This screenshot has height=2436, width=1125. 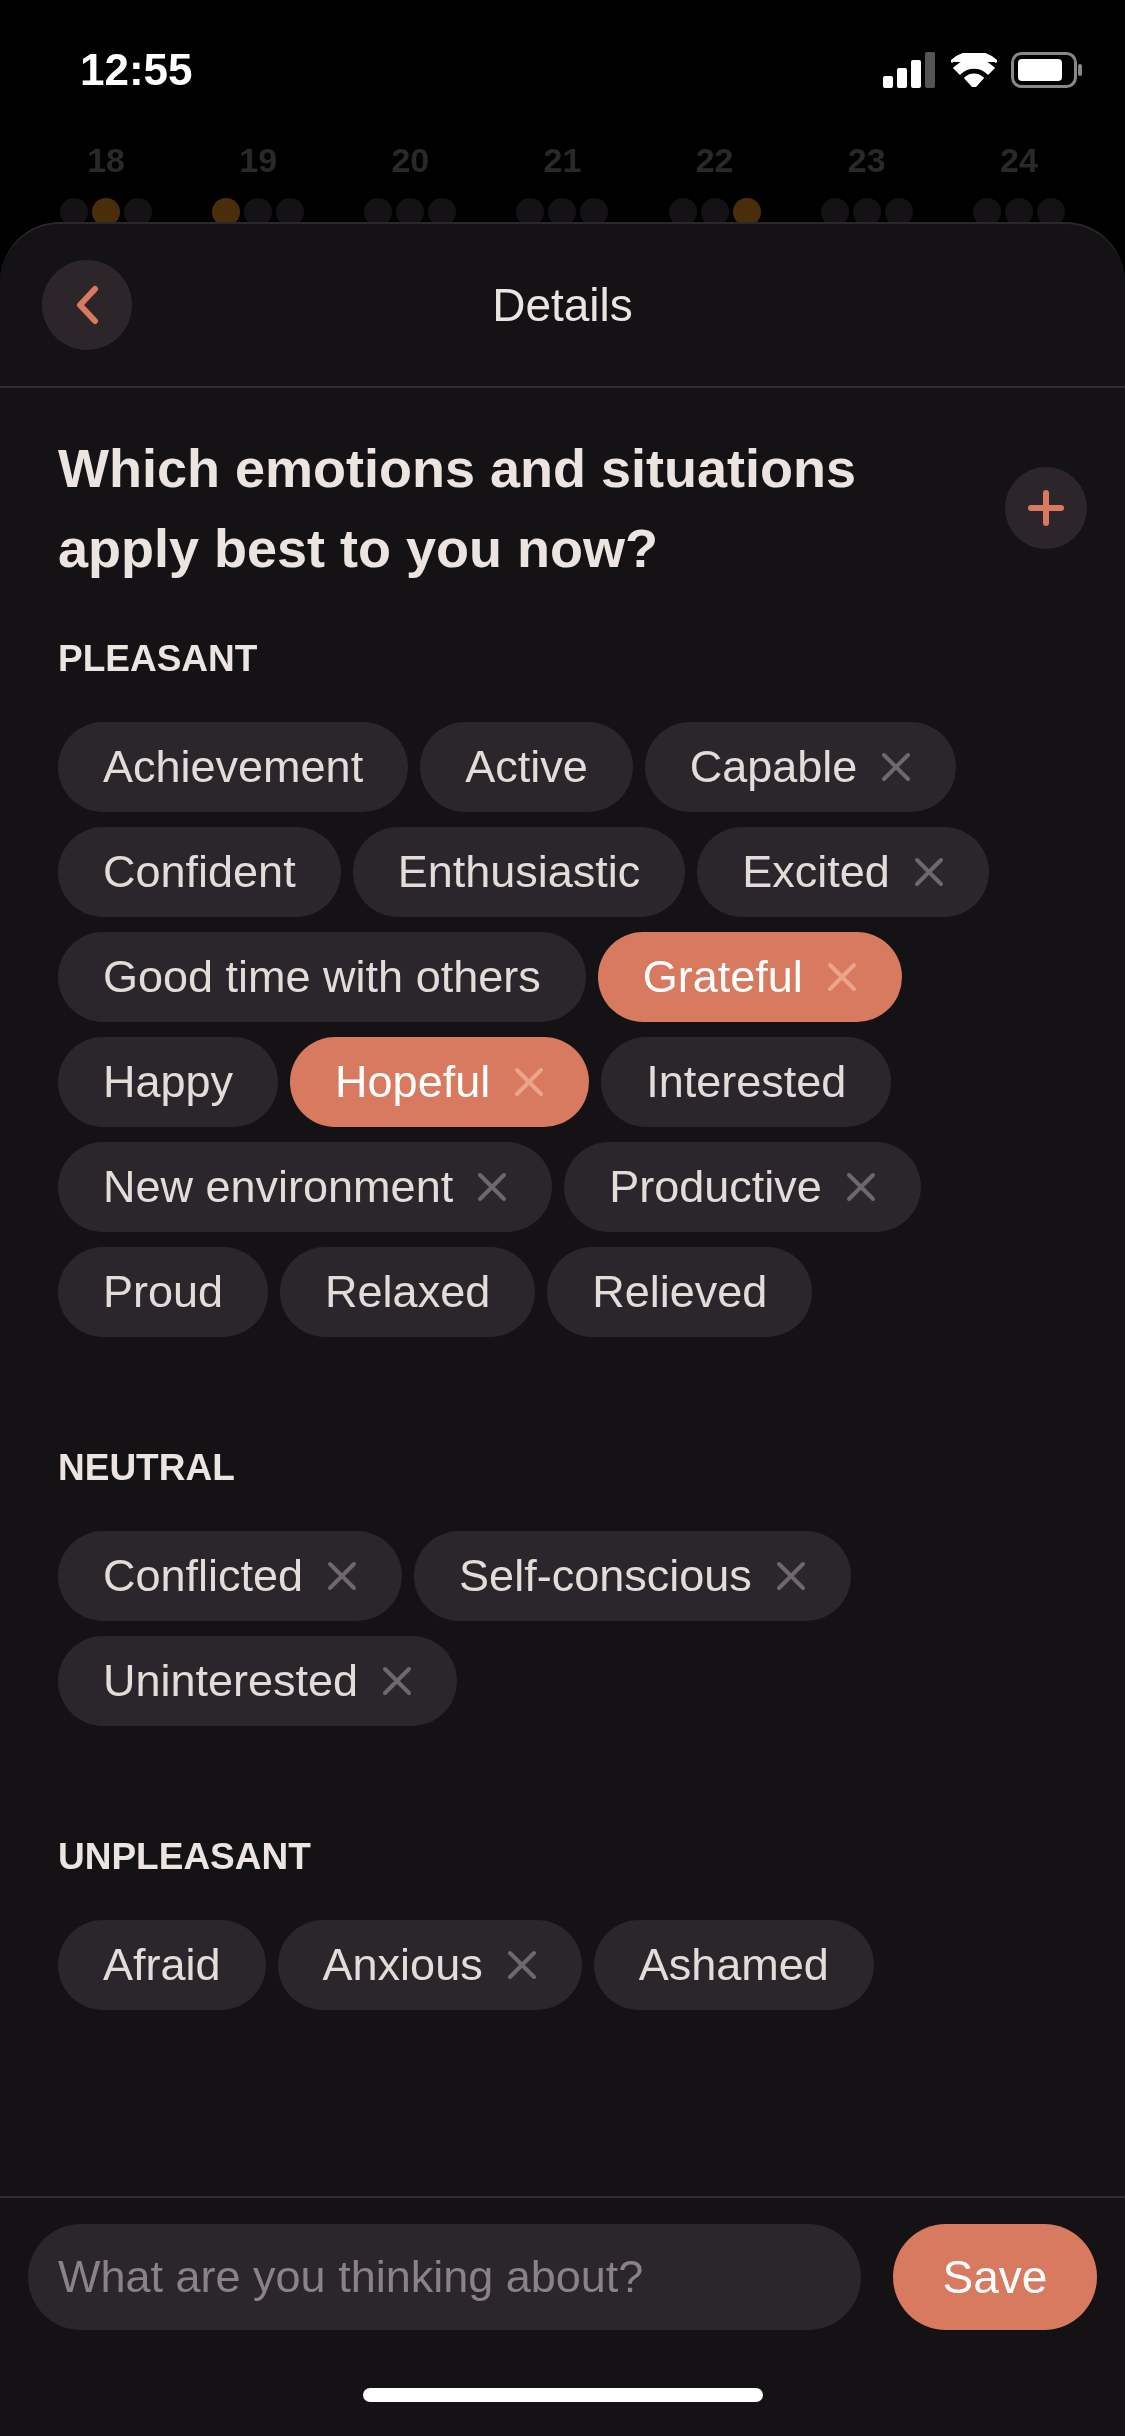 I want to click on section-label: PLEASANT, so click(x=158, y=659).